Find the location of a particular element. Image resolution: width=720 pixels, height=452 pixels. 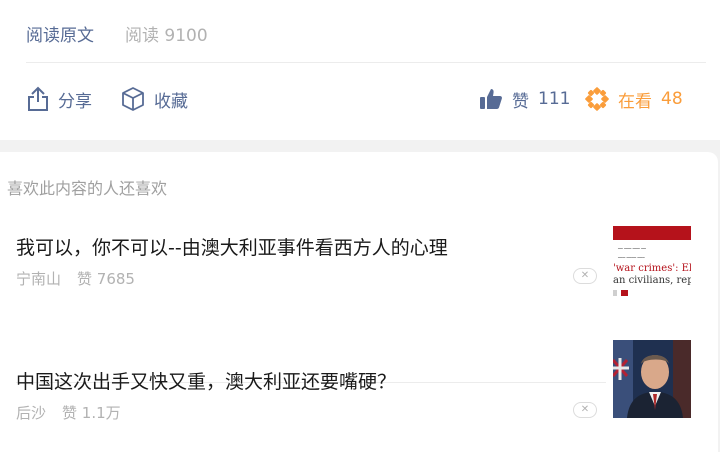

like-count: 111 is located at coordinates (554, 99).